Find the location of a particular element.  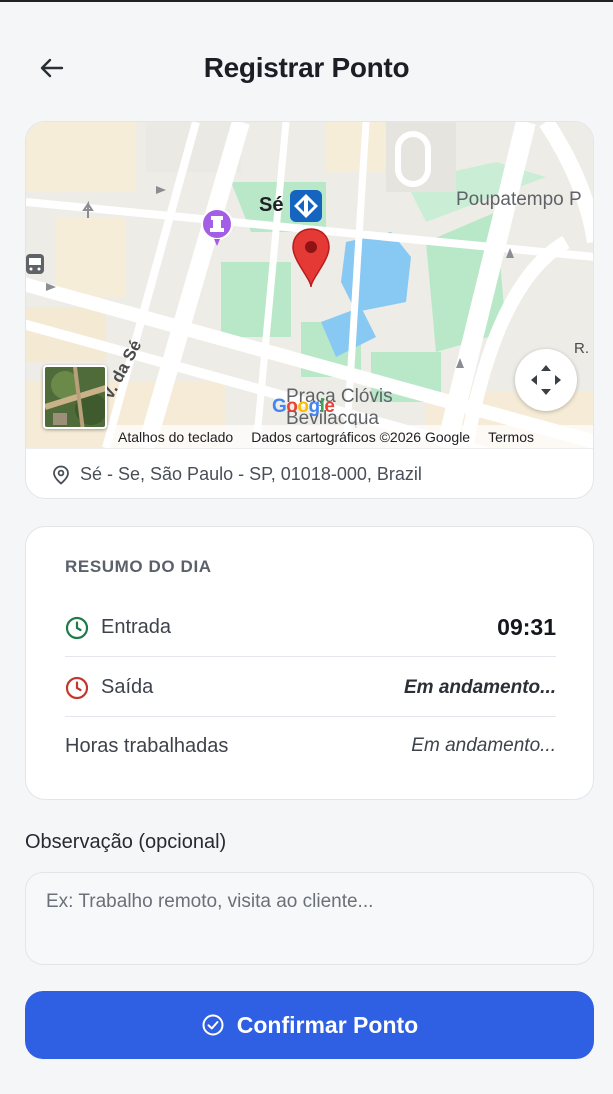

fullscreen-icon is located at coordinates (546, 380).